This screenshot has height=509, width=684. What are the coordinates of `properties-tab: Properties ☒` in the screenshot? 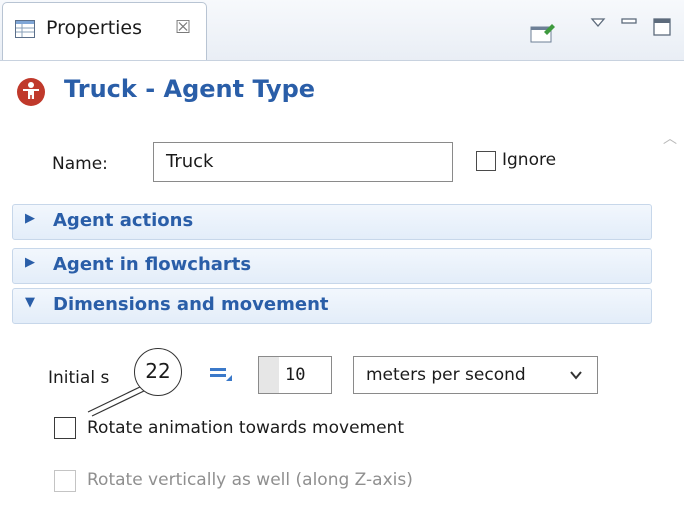 It's located at (104, 31).